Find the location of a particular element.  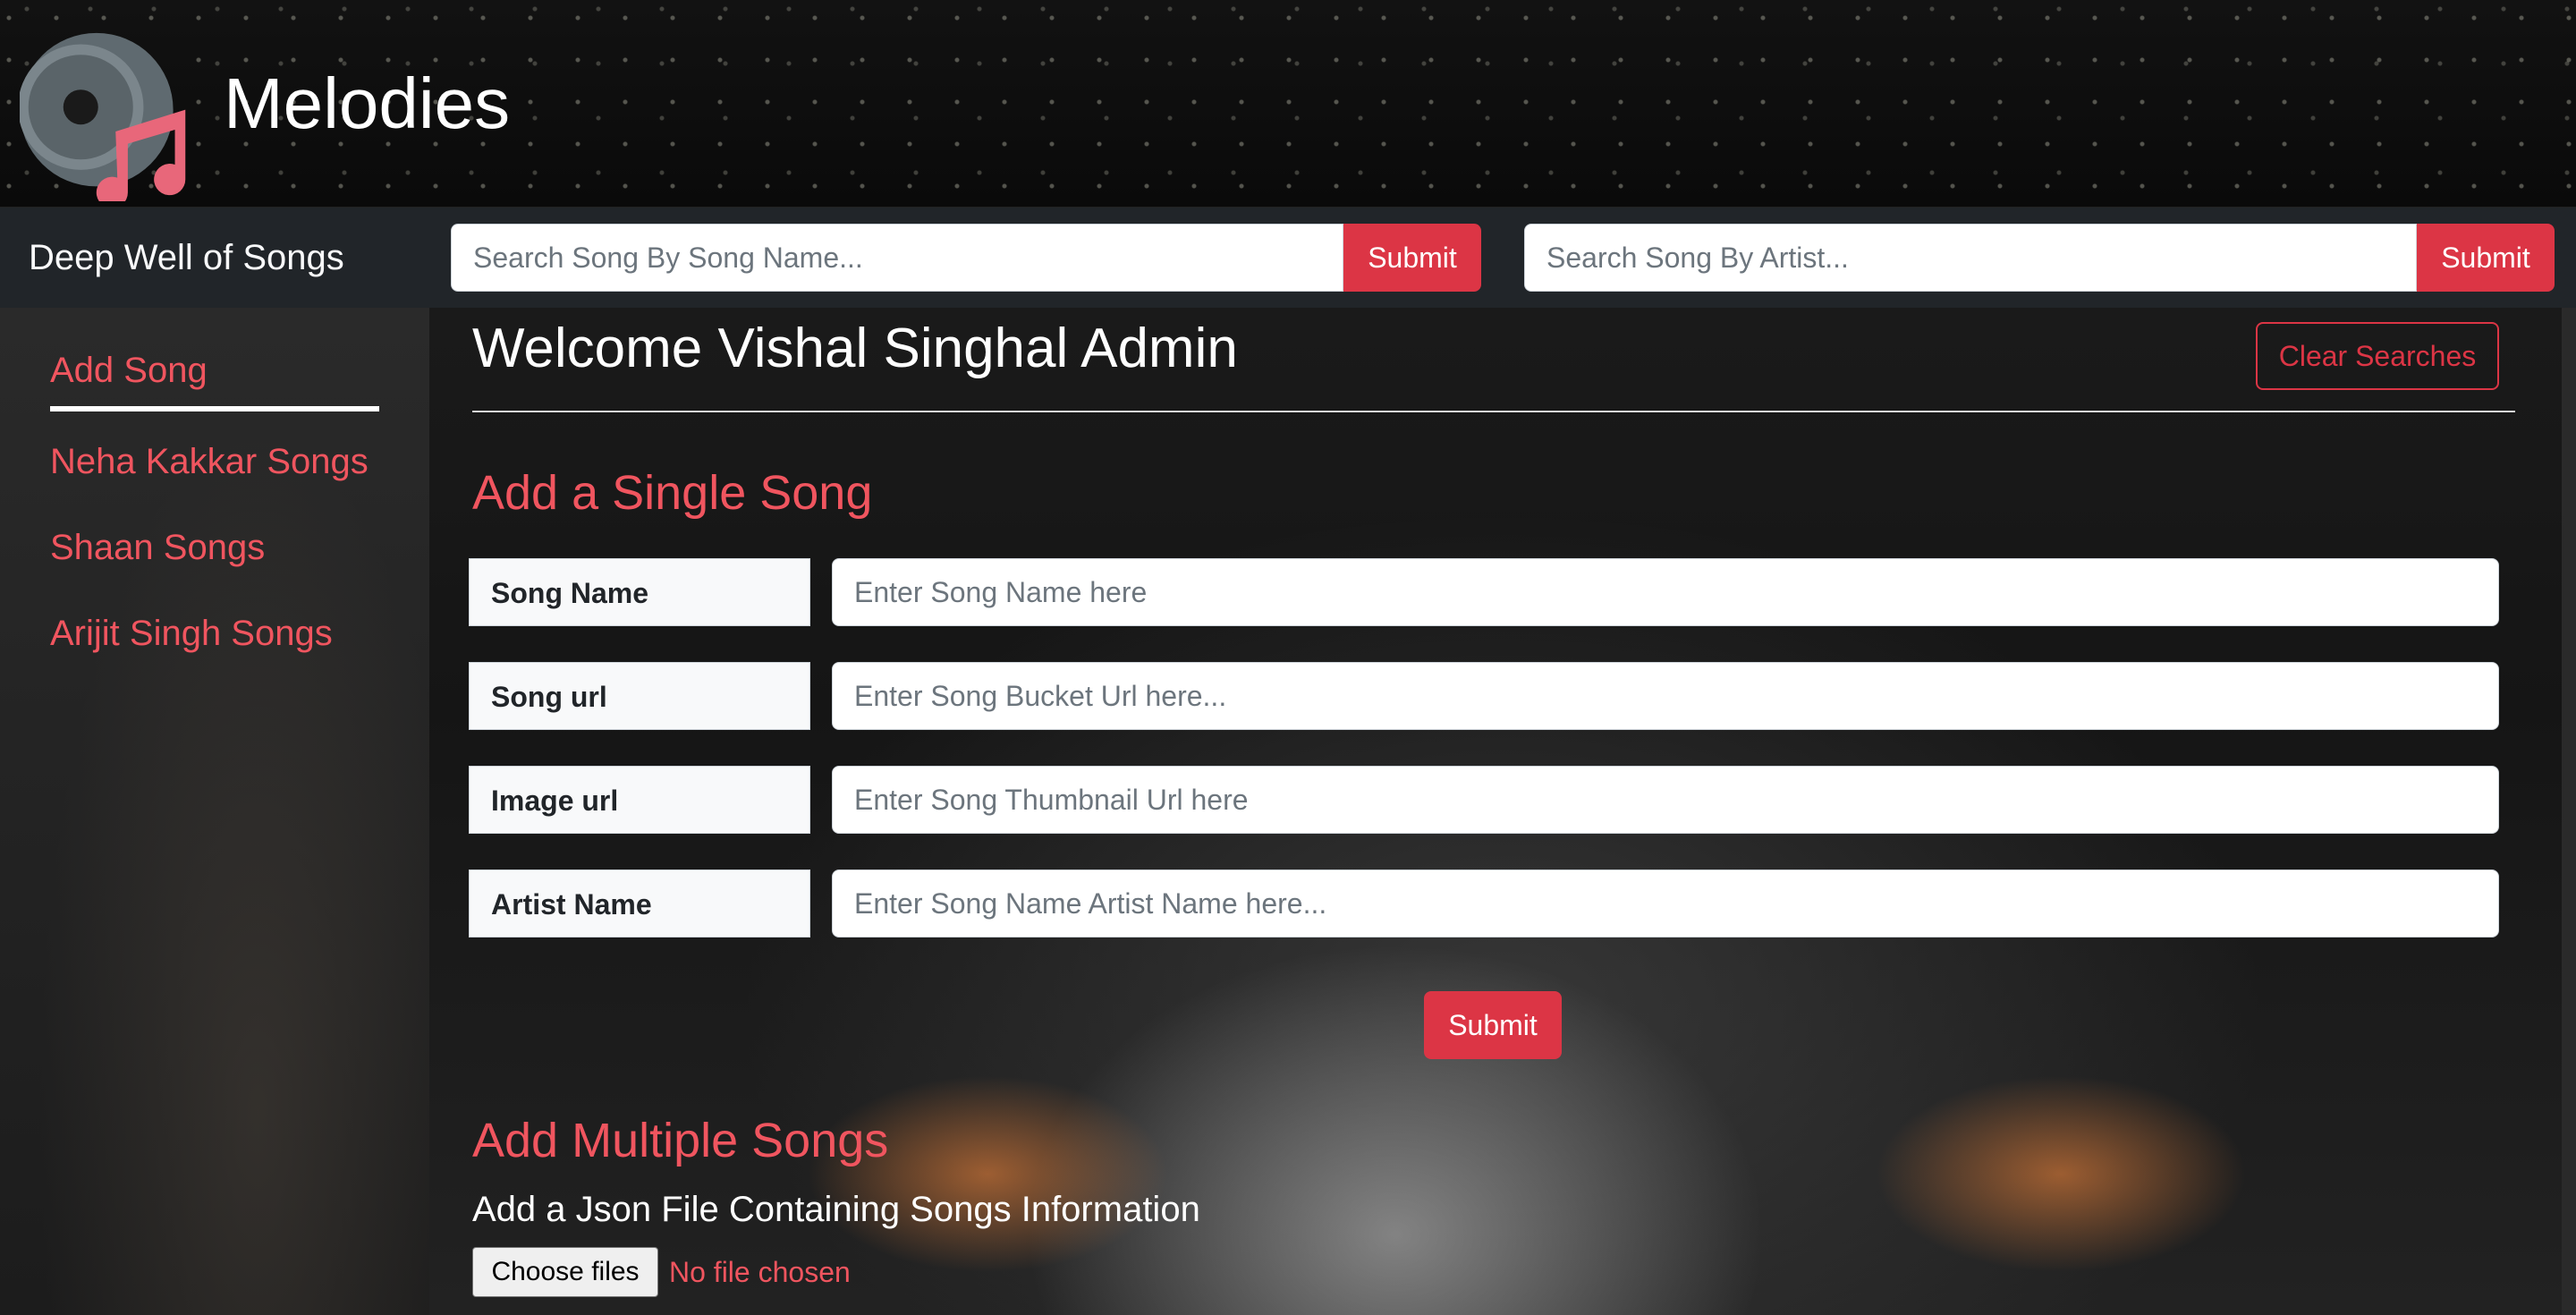

app-title: Melodies is located at coordinates (367, 103).